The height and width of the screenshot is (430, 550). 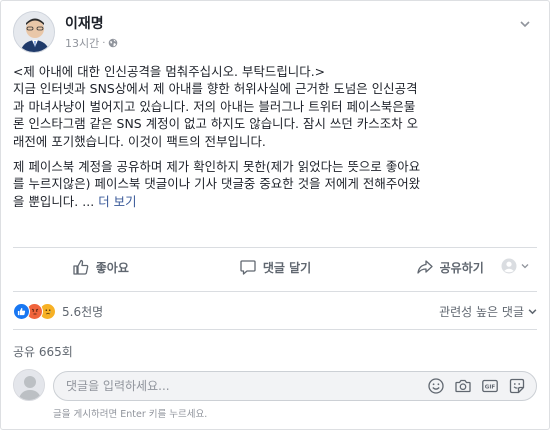 I want to click on share-icon, so click(x=424, y=267).